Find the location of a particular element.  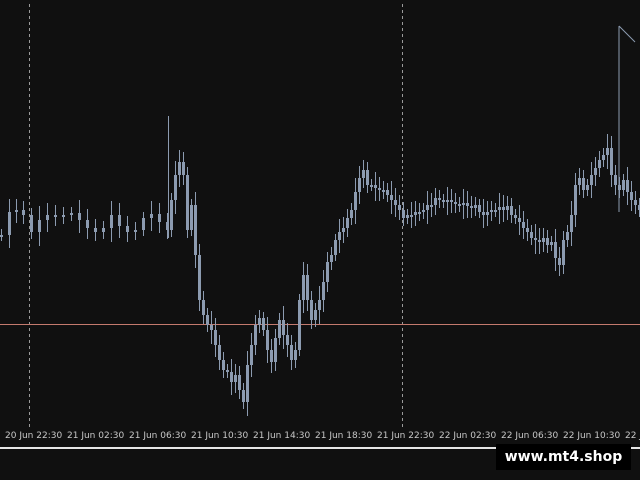

time-axis-label: 21 Jun 06:30 is located at coordinates (158, 436).